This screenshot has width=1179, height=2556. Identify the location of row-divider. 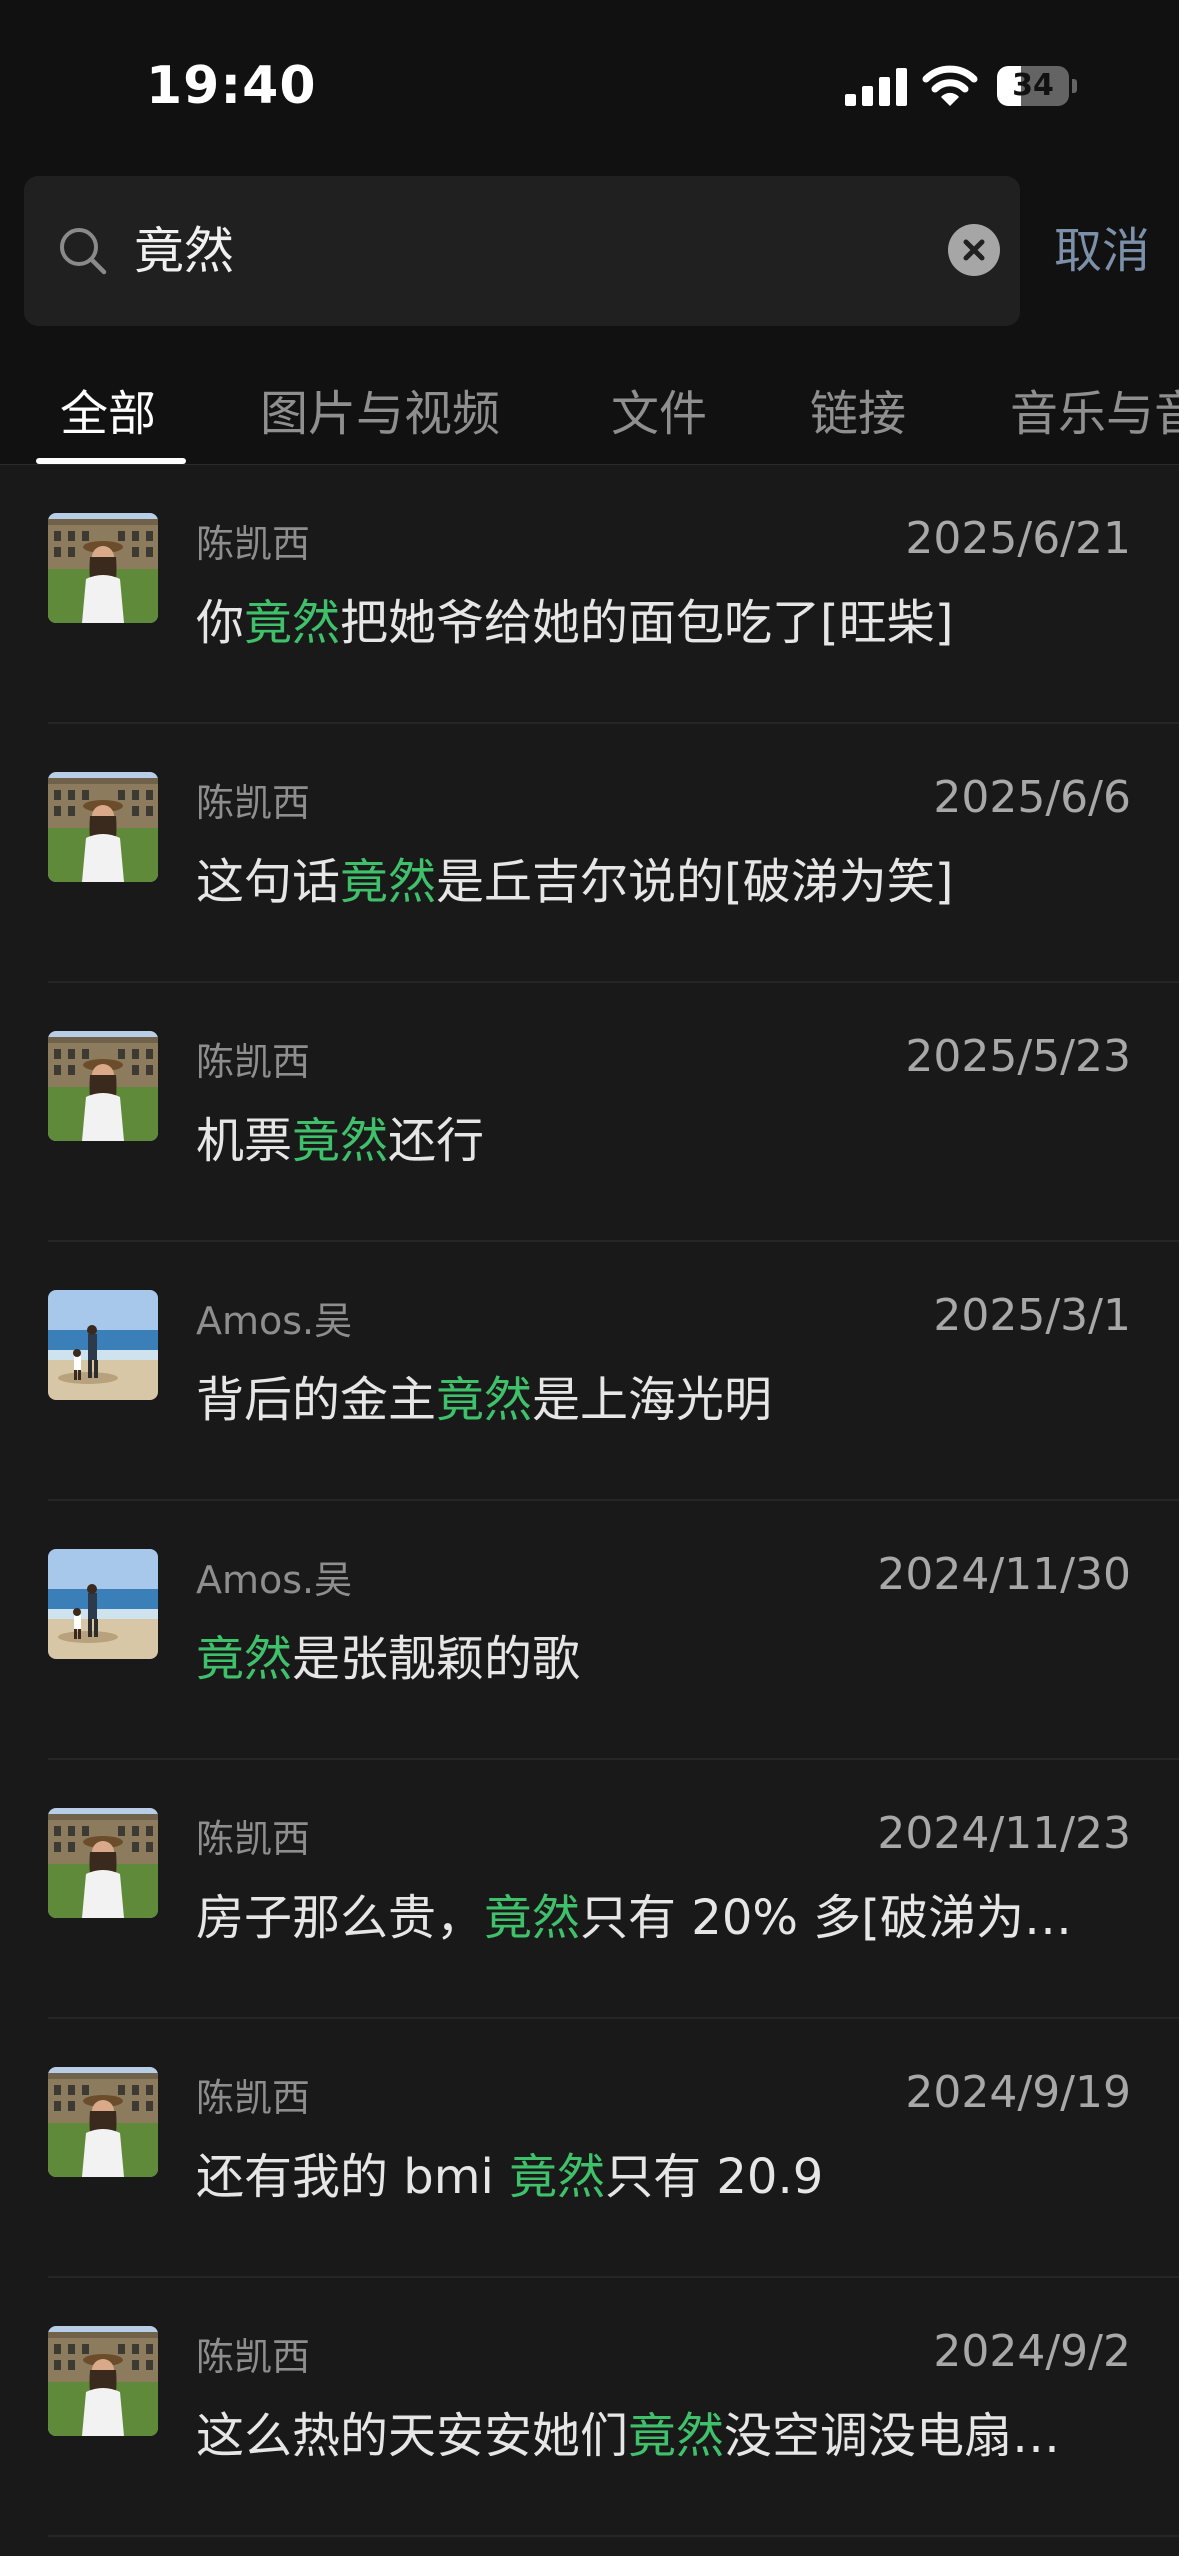
(613, 2536).